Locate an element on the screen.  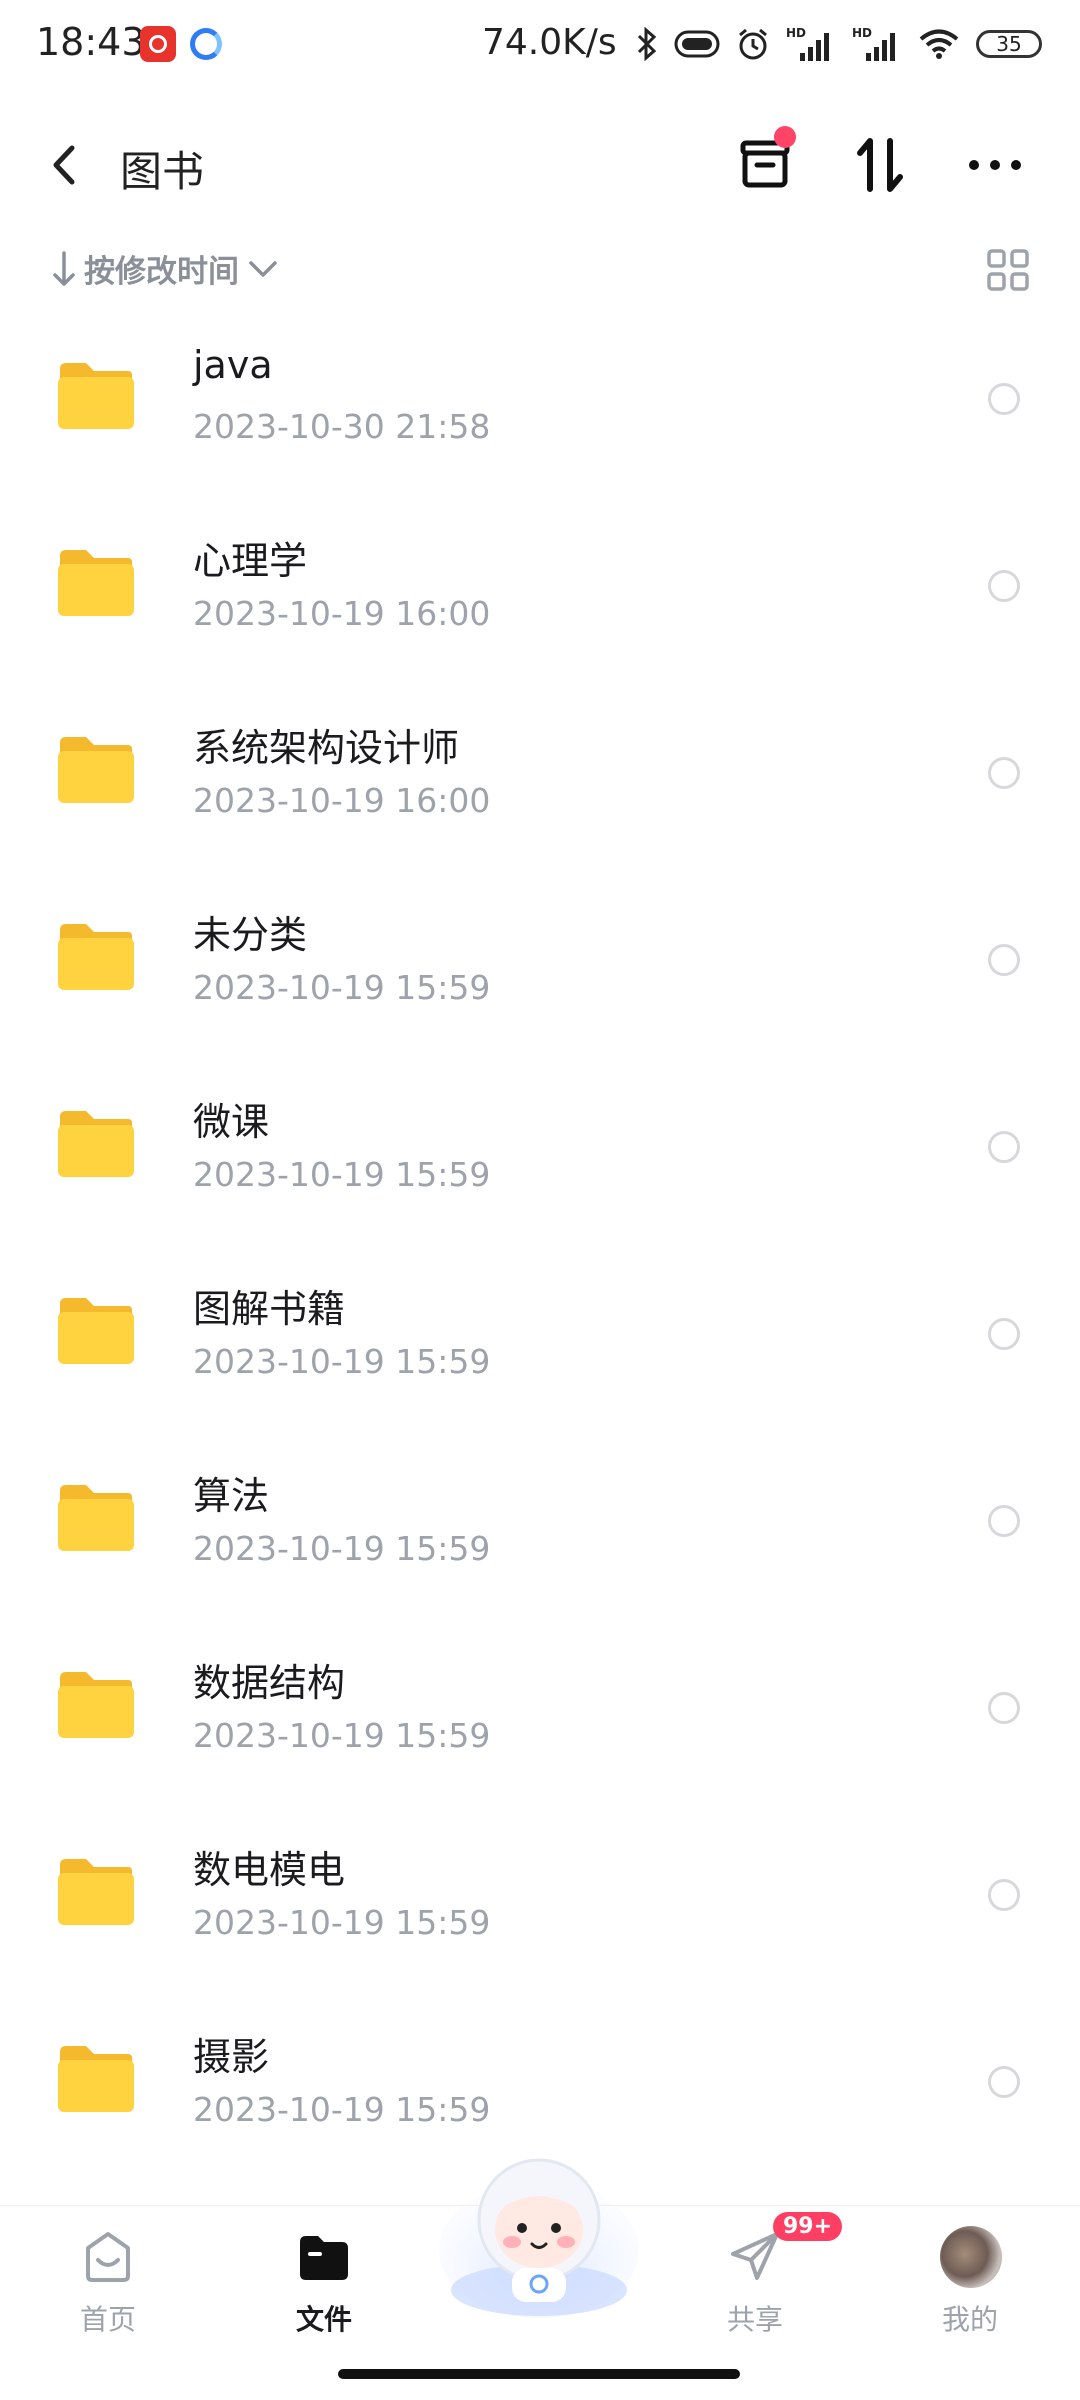
mascot-icon is located at coordinates (539, 2238).